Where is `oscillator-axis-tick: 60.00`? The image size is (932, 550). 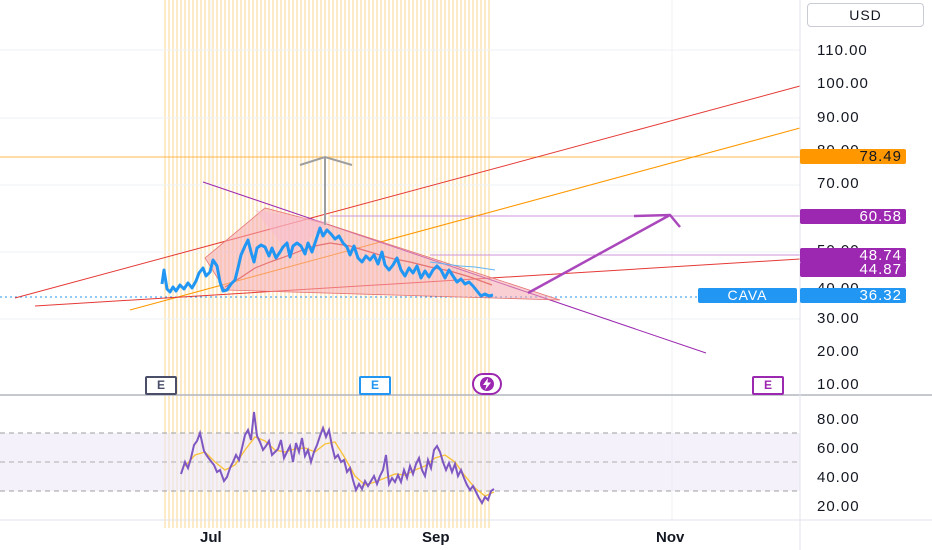
oscillator-axis-tick: 60.00 is located at coordinates (838, 448).